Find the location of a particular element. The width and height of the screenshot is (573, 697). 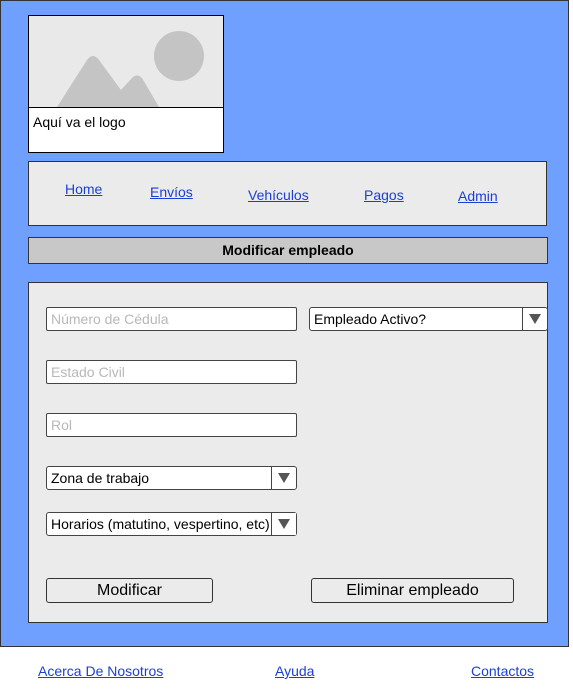

empleado-activo-value: Empleado Activo? is located at coordinates (370, 319).